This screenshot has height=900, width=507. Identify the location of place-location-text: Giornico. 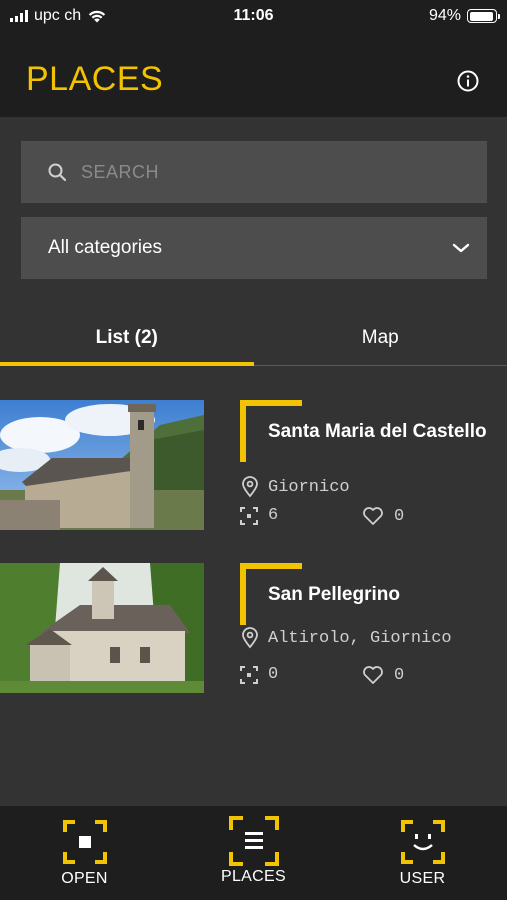
(309, 487).